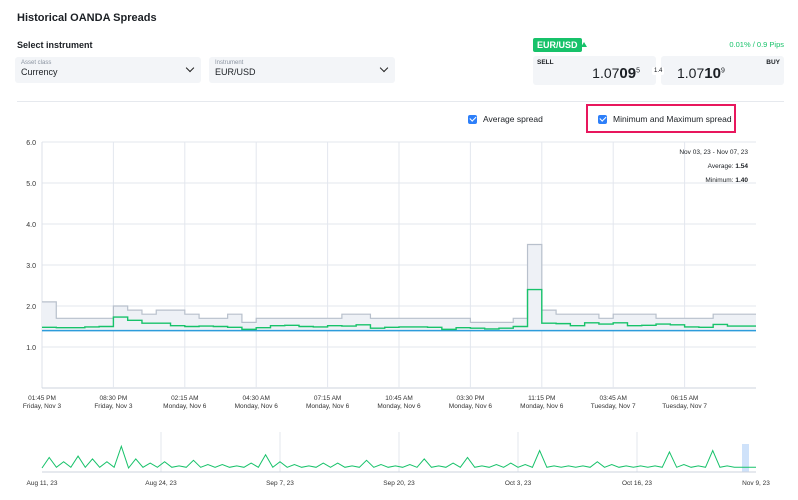  Describe the element at coordinates (31, 143) in the screenshot. I see `y-tick-label: 6.0` at that location.